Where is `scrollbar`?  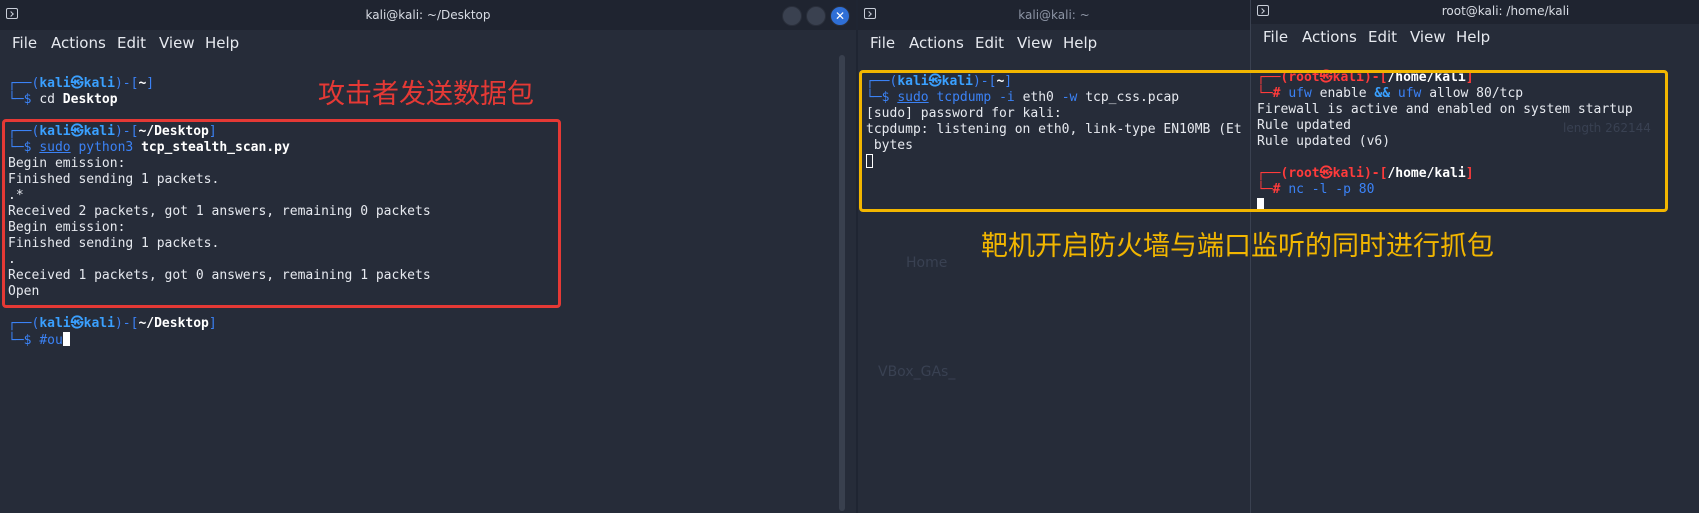 scrollbar is located at coordinates (842, 283).